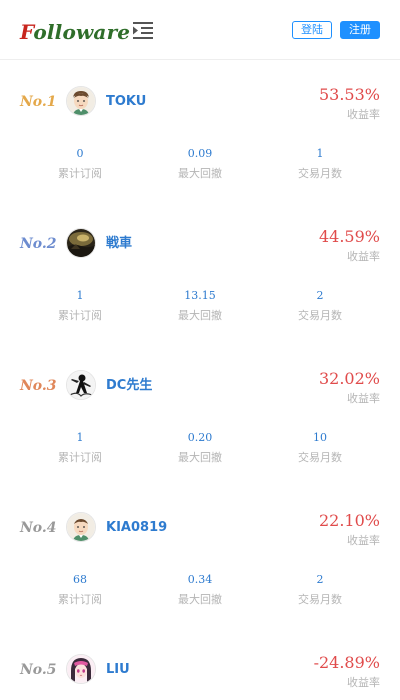  What do you see at coordinates (143, 31) in the screenshot?
I see `menu-toggle-icon` at bounding box center [143, 31].